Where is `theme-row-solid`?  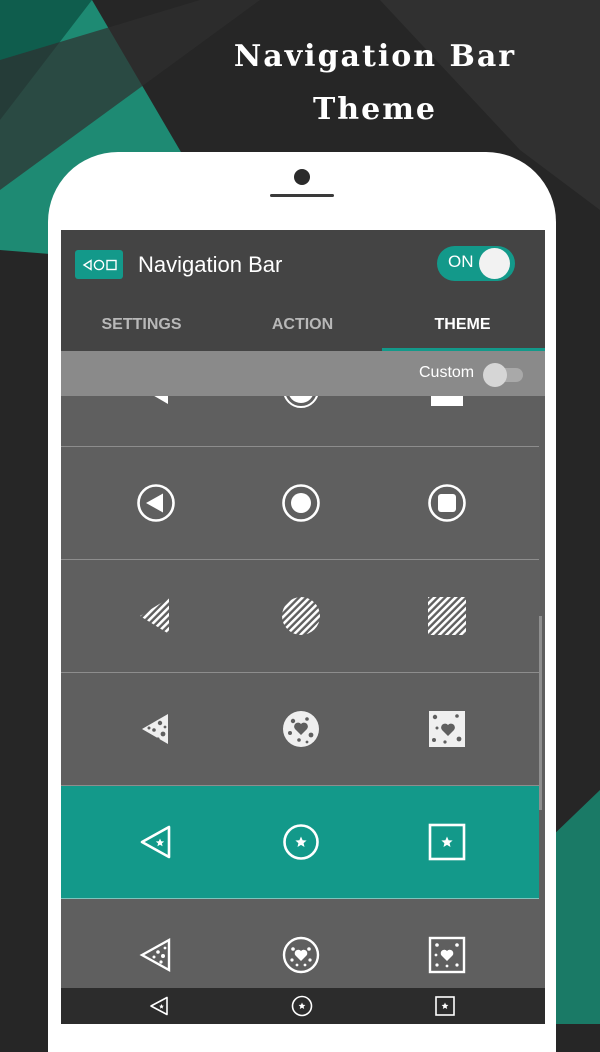 theme-row-solid is located at coordinates (300, 421).